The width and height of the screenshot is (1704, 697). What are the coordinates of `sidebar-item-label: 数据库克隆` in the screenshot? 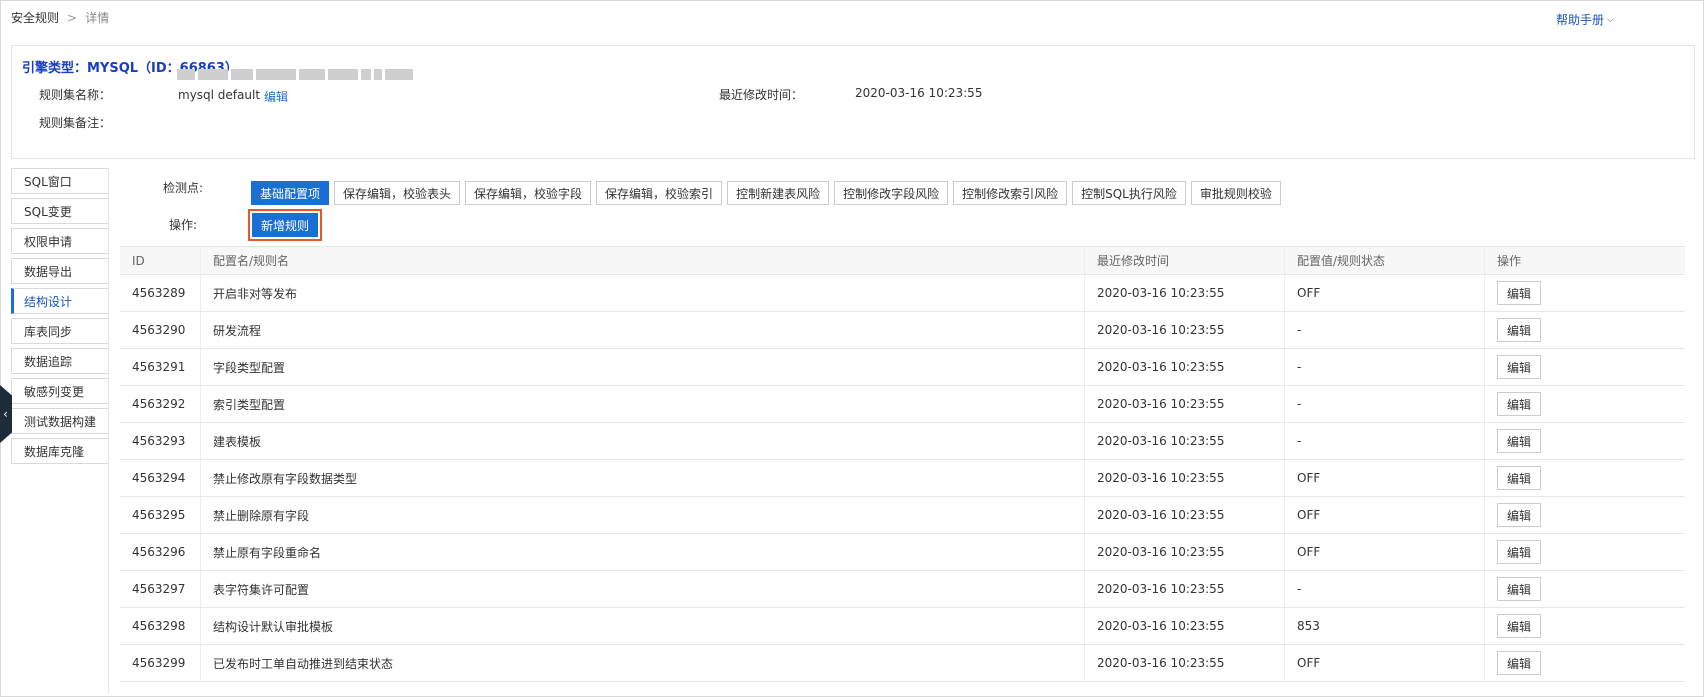 It's located at (54, 451).